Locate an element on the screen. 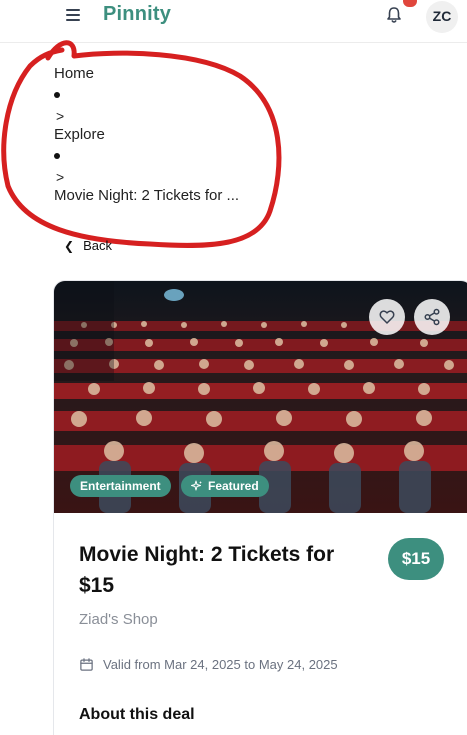 Image resolution: width=467 pixels, height=735 pixels. shop-name: Ziad's Shop is located at coordinates (118, 619).